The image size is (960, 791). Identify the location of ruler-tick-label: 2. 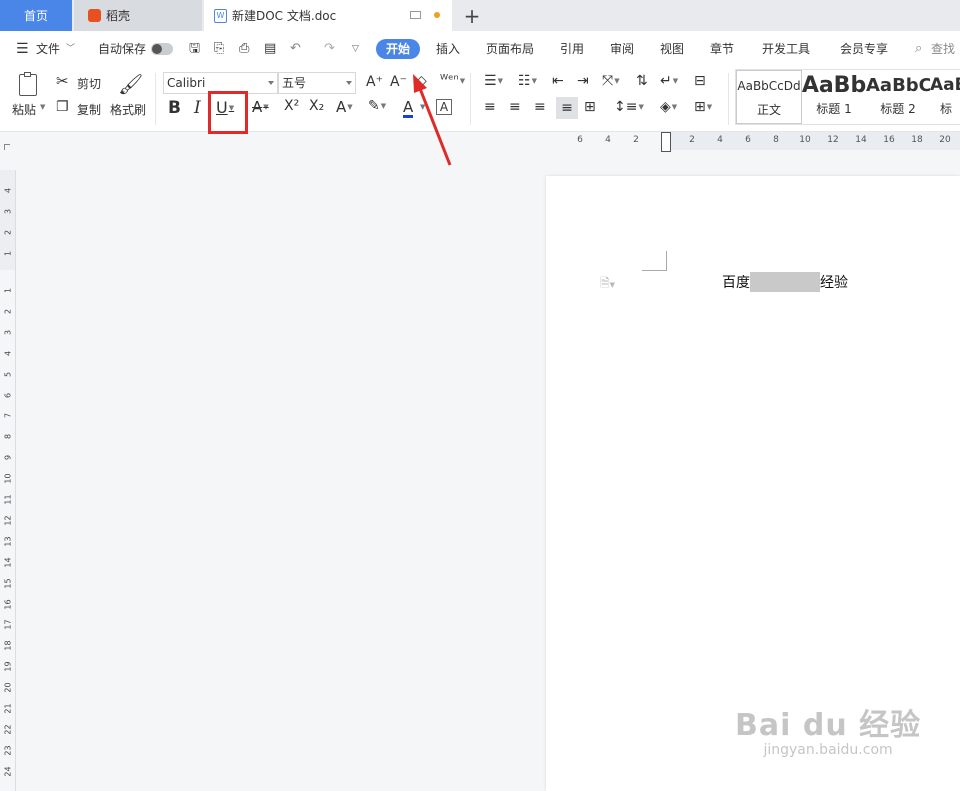
(8, 232).